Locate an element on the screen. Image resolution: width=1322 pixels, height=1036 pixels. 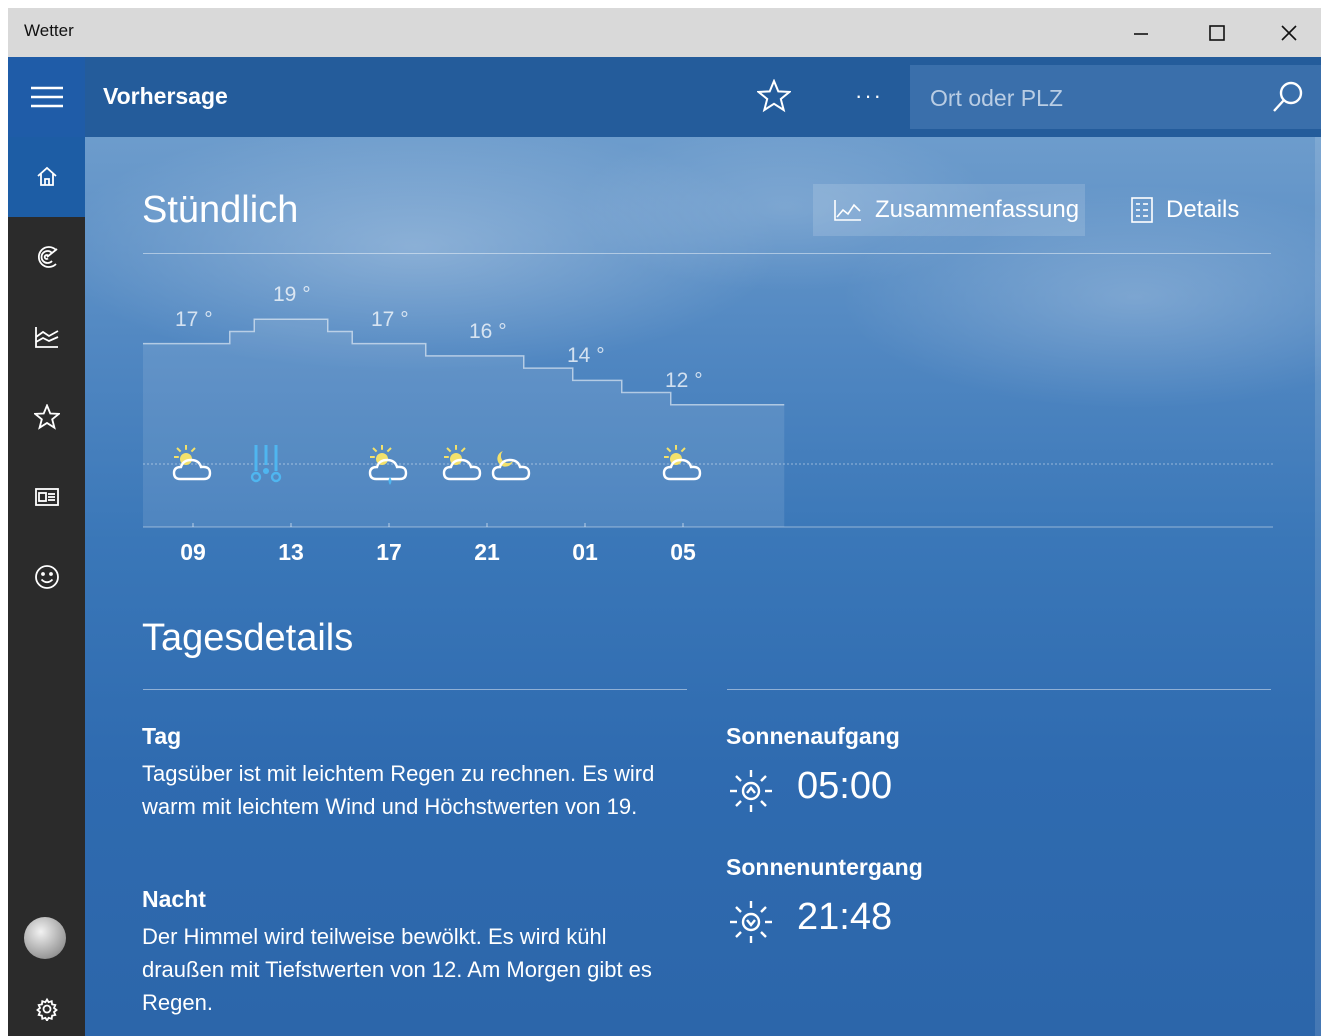
sunrise-icon is located at coordinates (751, 791).